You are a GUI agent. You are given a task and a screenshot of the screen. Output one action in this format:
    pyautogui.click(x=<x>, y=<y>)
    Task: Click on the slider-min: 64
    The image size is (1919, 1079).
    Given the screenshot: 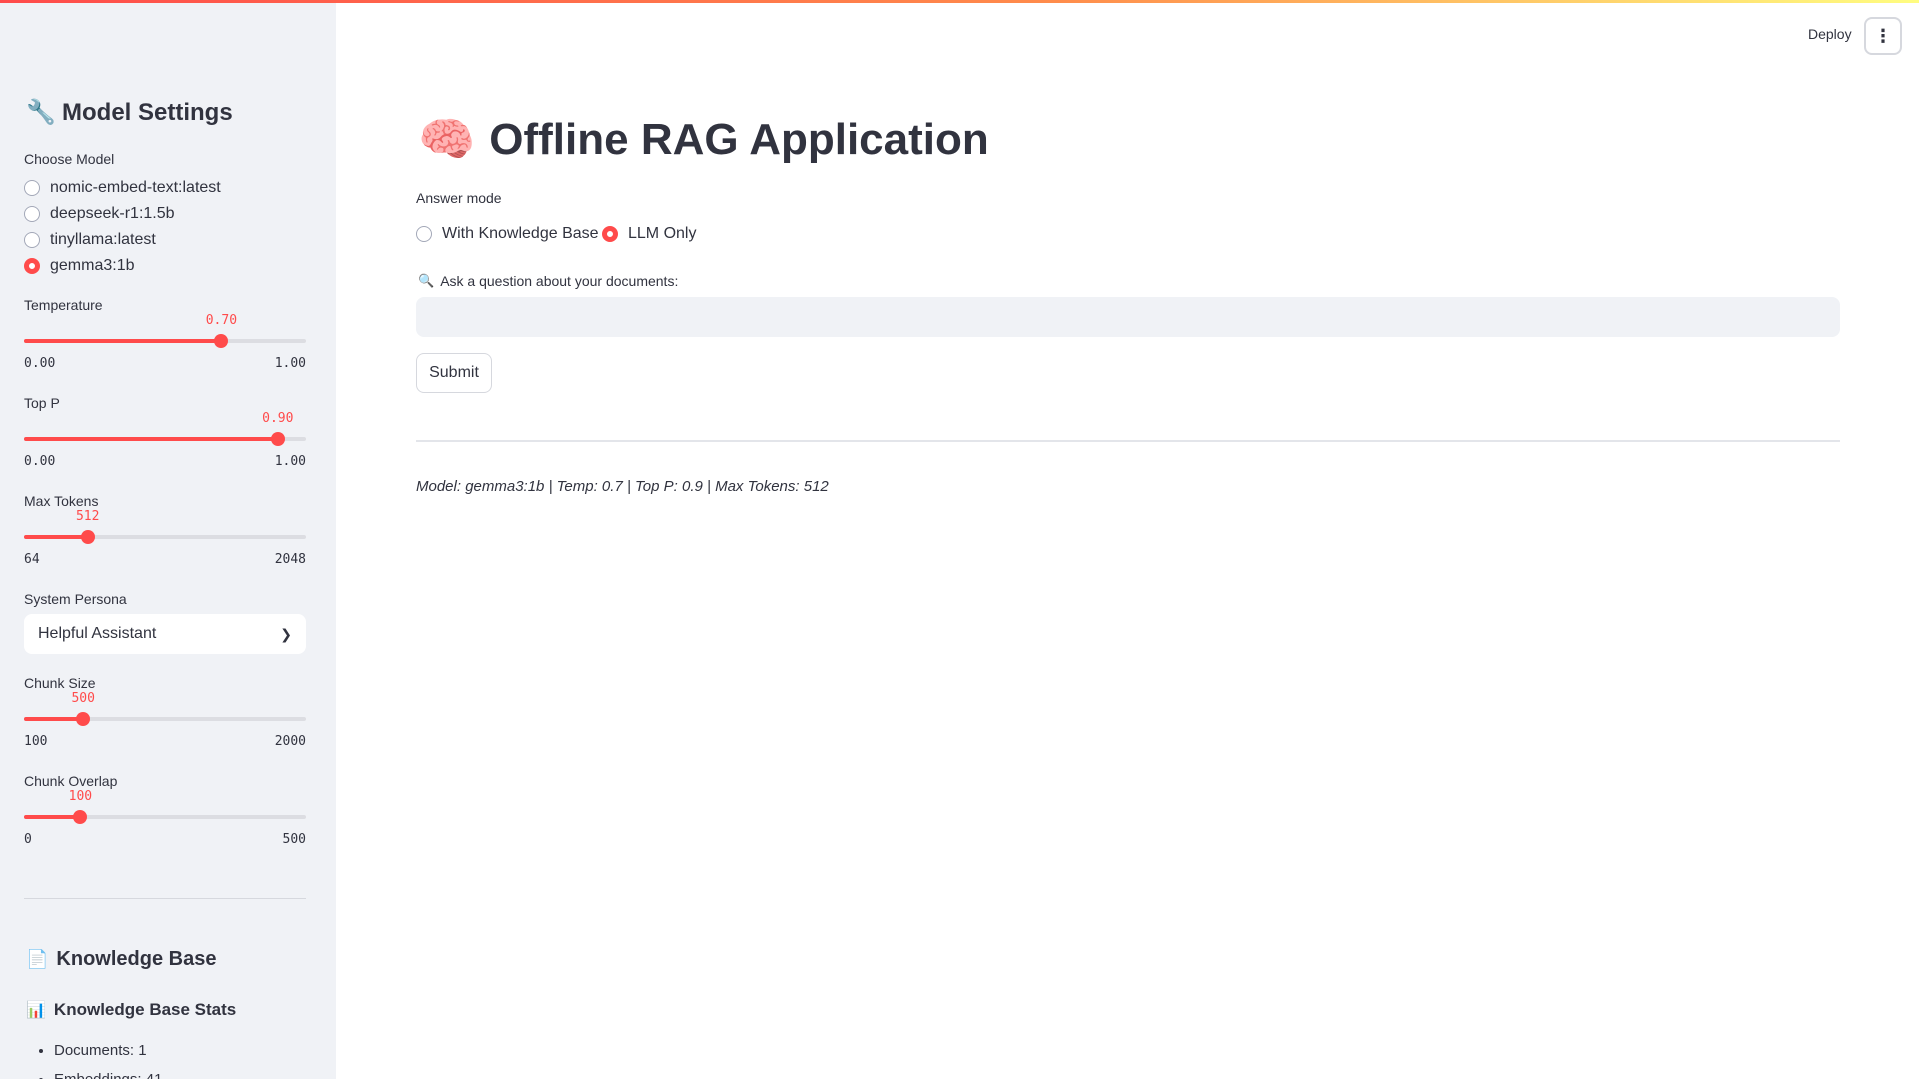 What is the action you would take?
    pyautogui.click(x=32, y=559)
    